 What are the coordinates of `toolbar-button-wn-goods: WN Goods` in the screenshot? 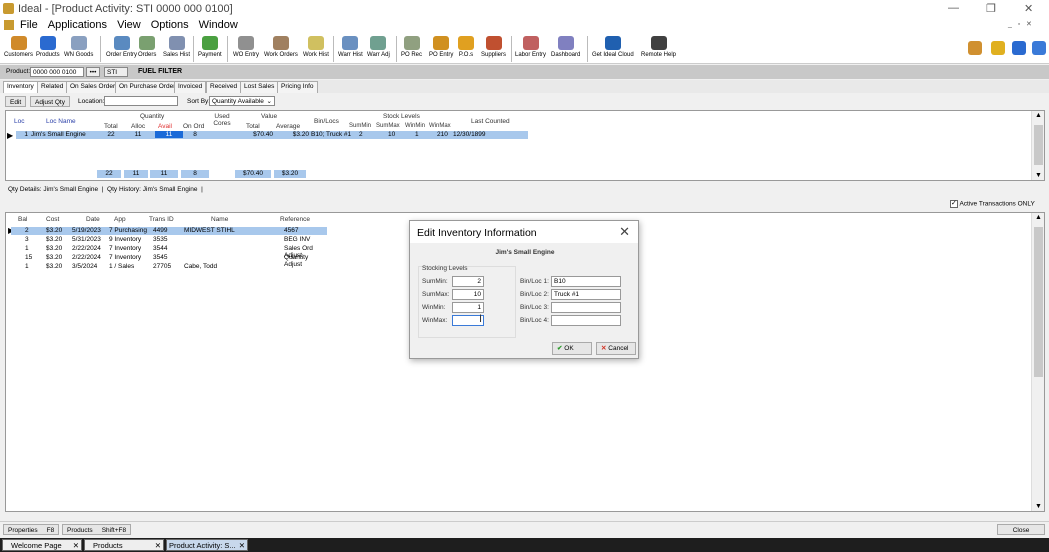 It's located at (78, 47).